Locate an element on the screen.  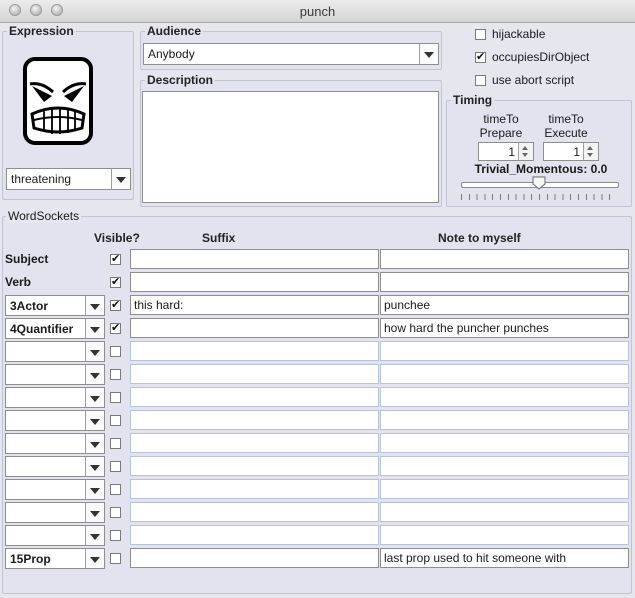
expression-selected-value: threatening is located at coordinates (41, 179).